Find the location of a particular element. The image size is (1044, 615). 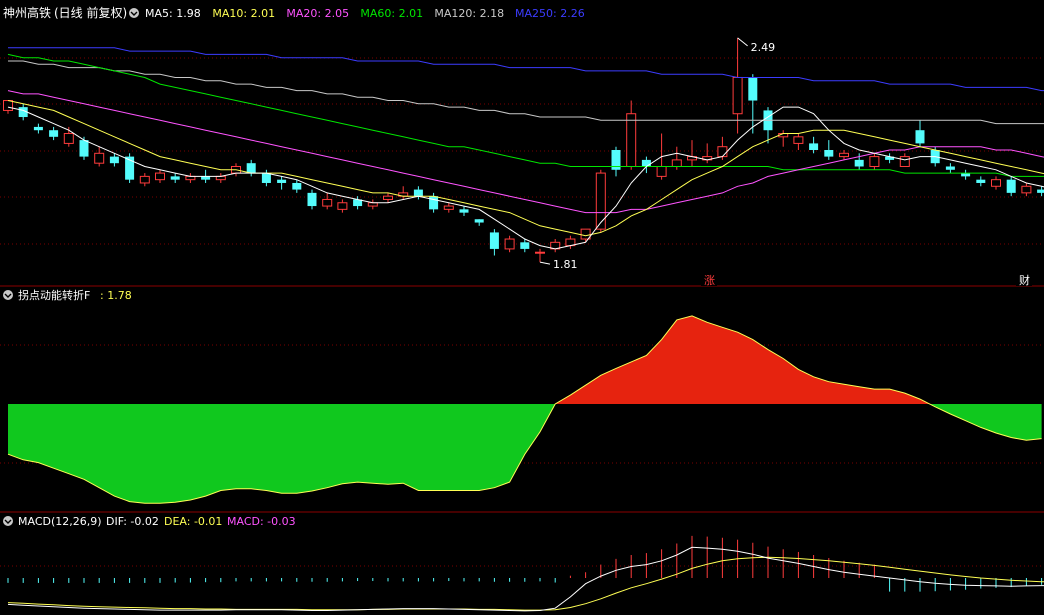

dif-line is located at coordinates (525, 579).